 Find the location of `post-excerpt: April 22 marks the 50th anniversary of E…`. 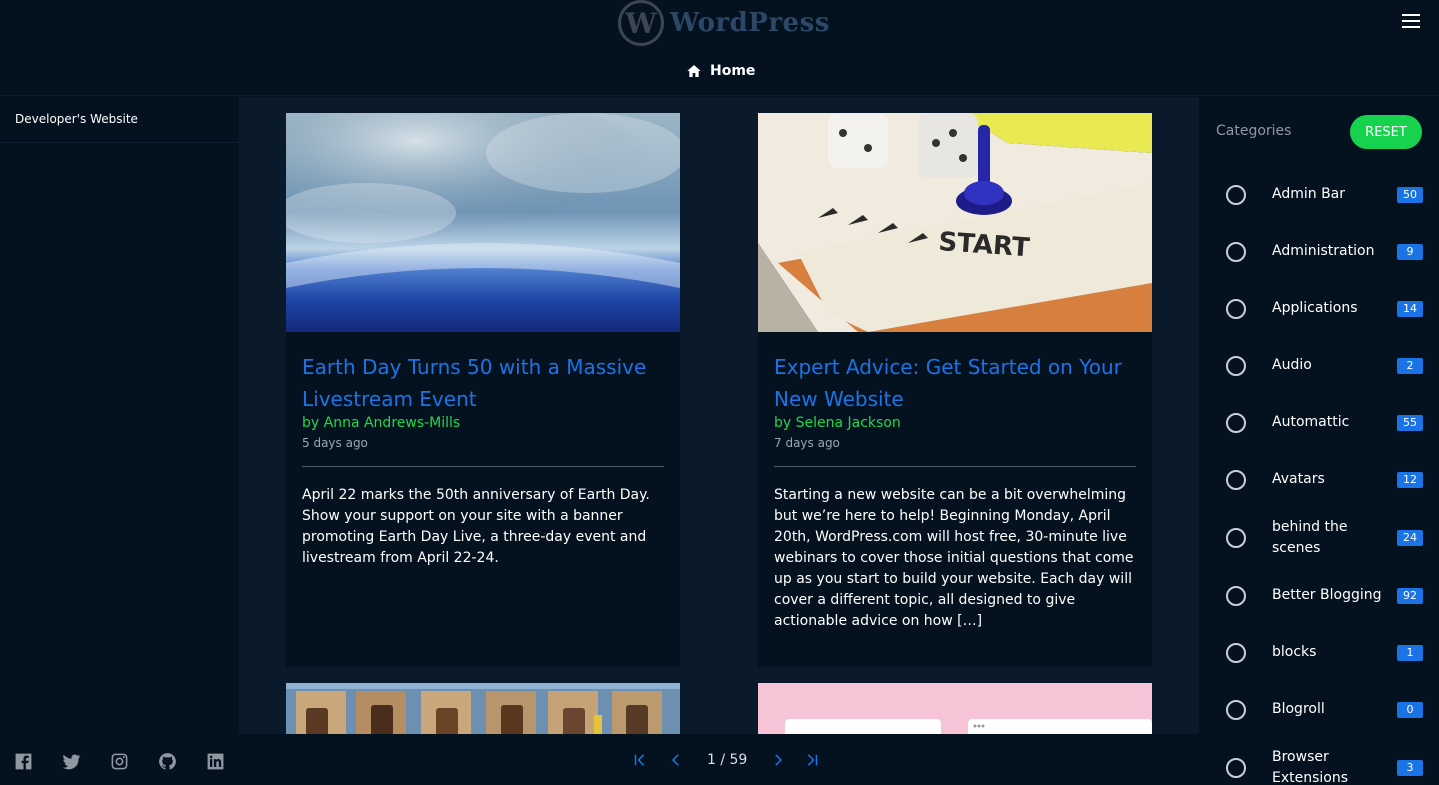

post-excerpt: April 22 marks the 50th anniversary of E… is located at coordinates (476, 526).